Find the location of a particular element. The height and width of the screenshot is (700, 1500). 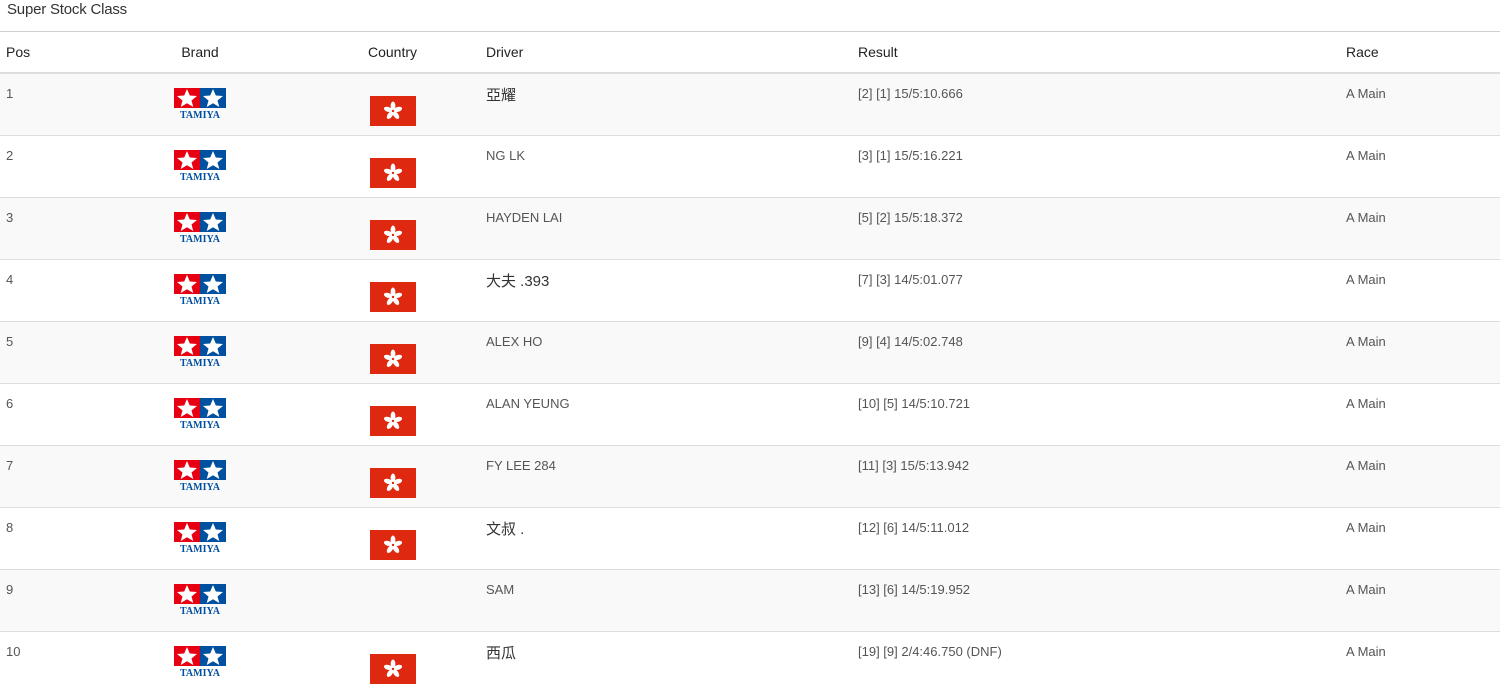

pos-value: 9 is located at coordinates (10, 589).